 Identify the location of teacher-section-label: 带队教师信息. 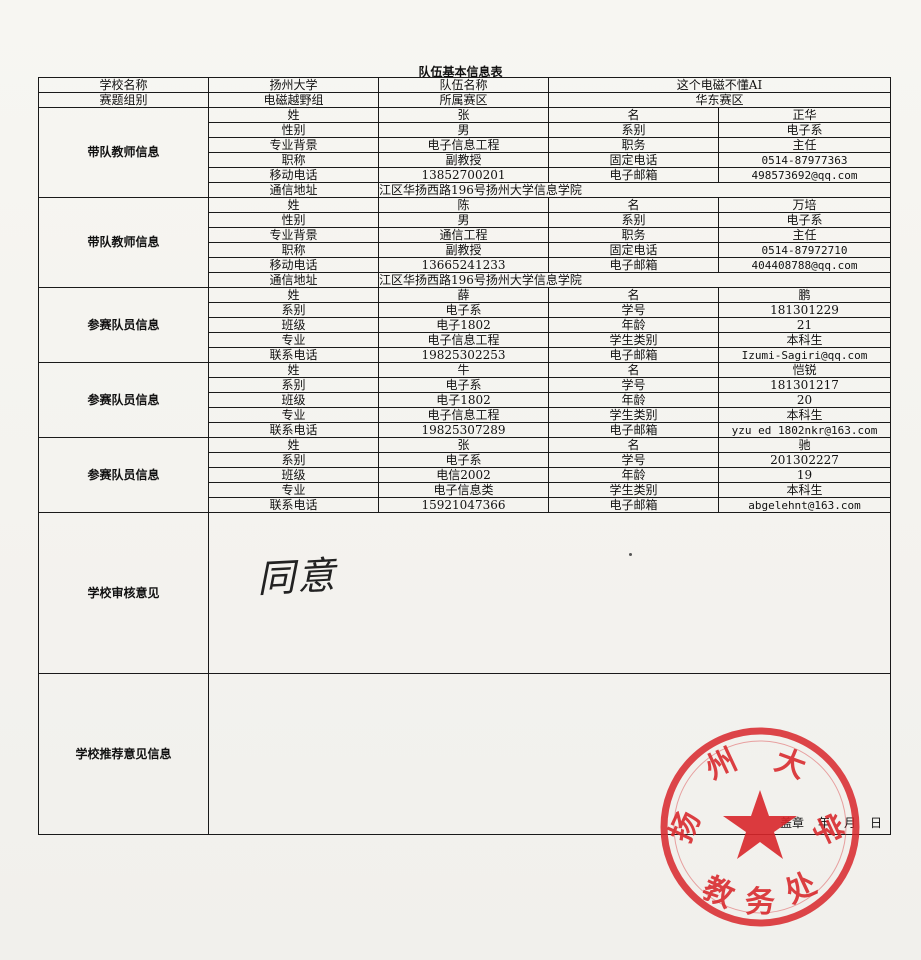
(123, 242).